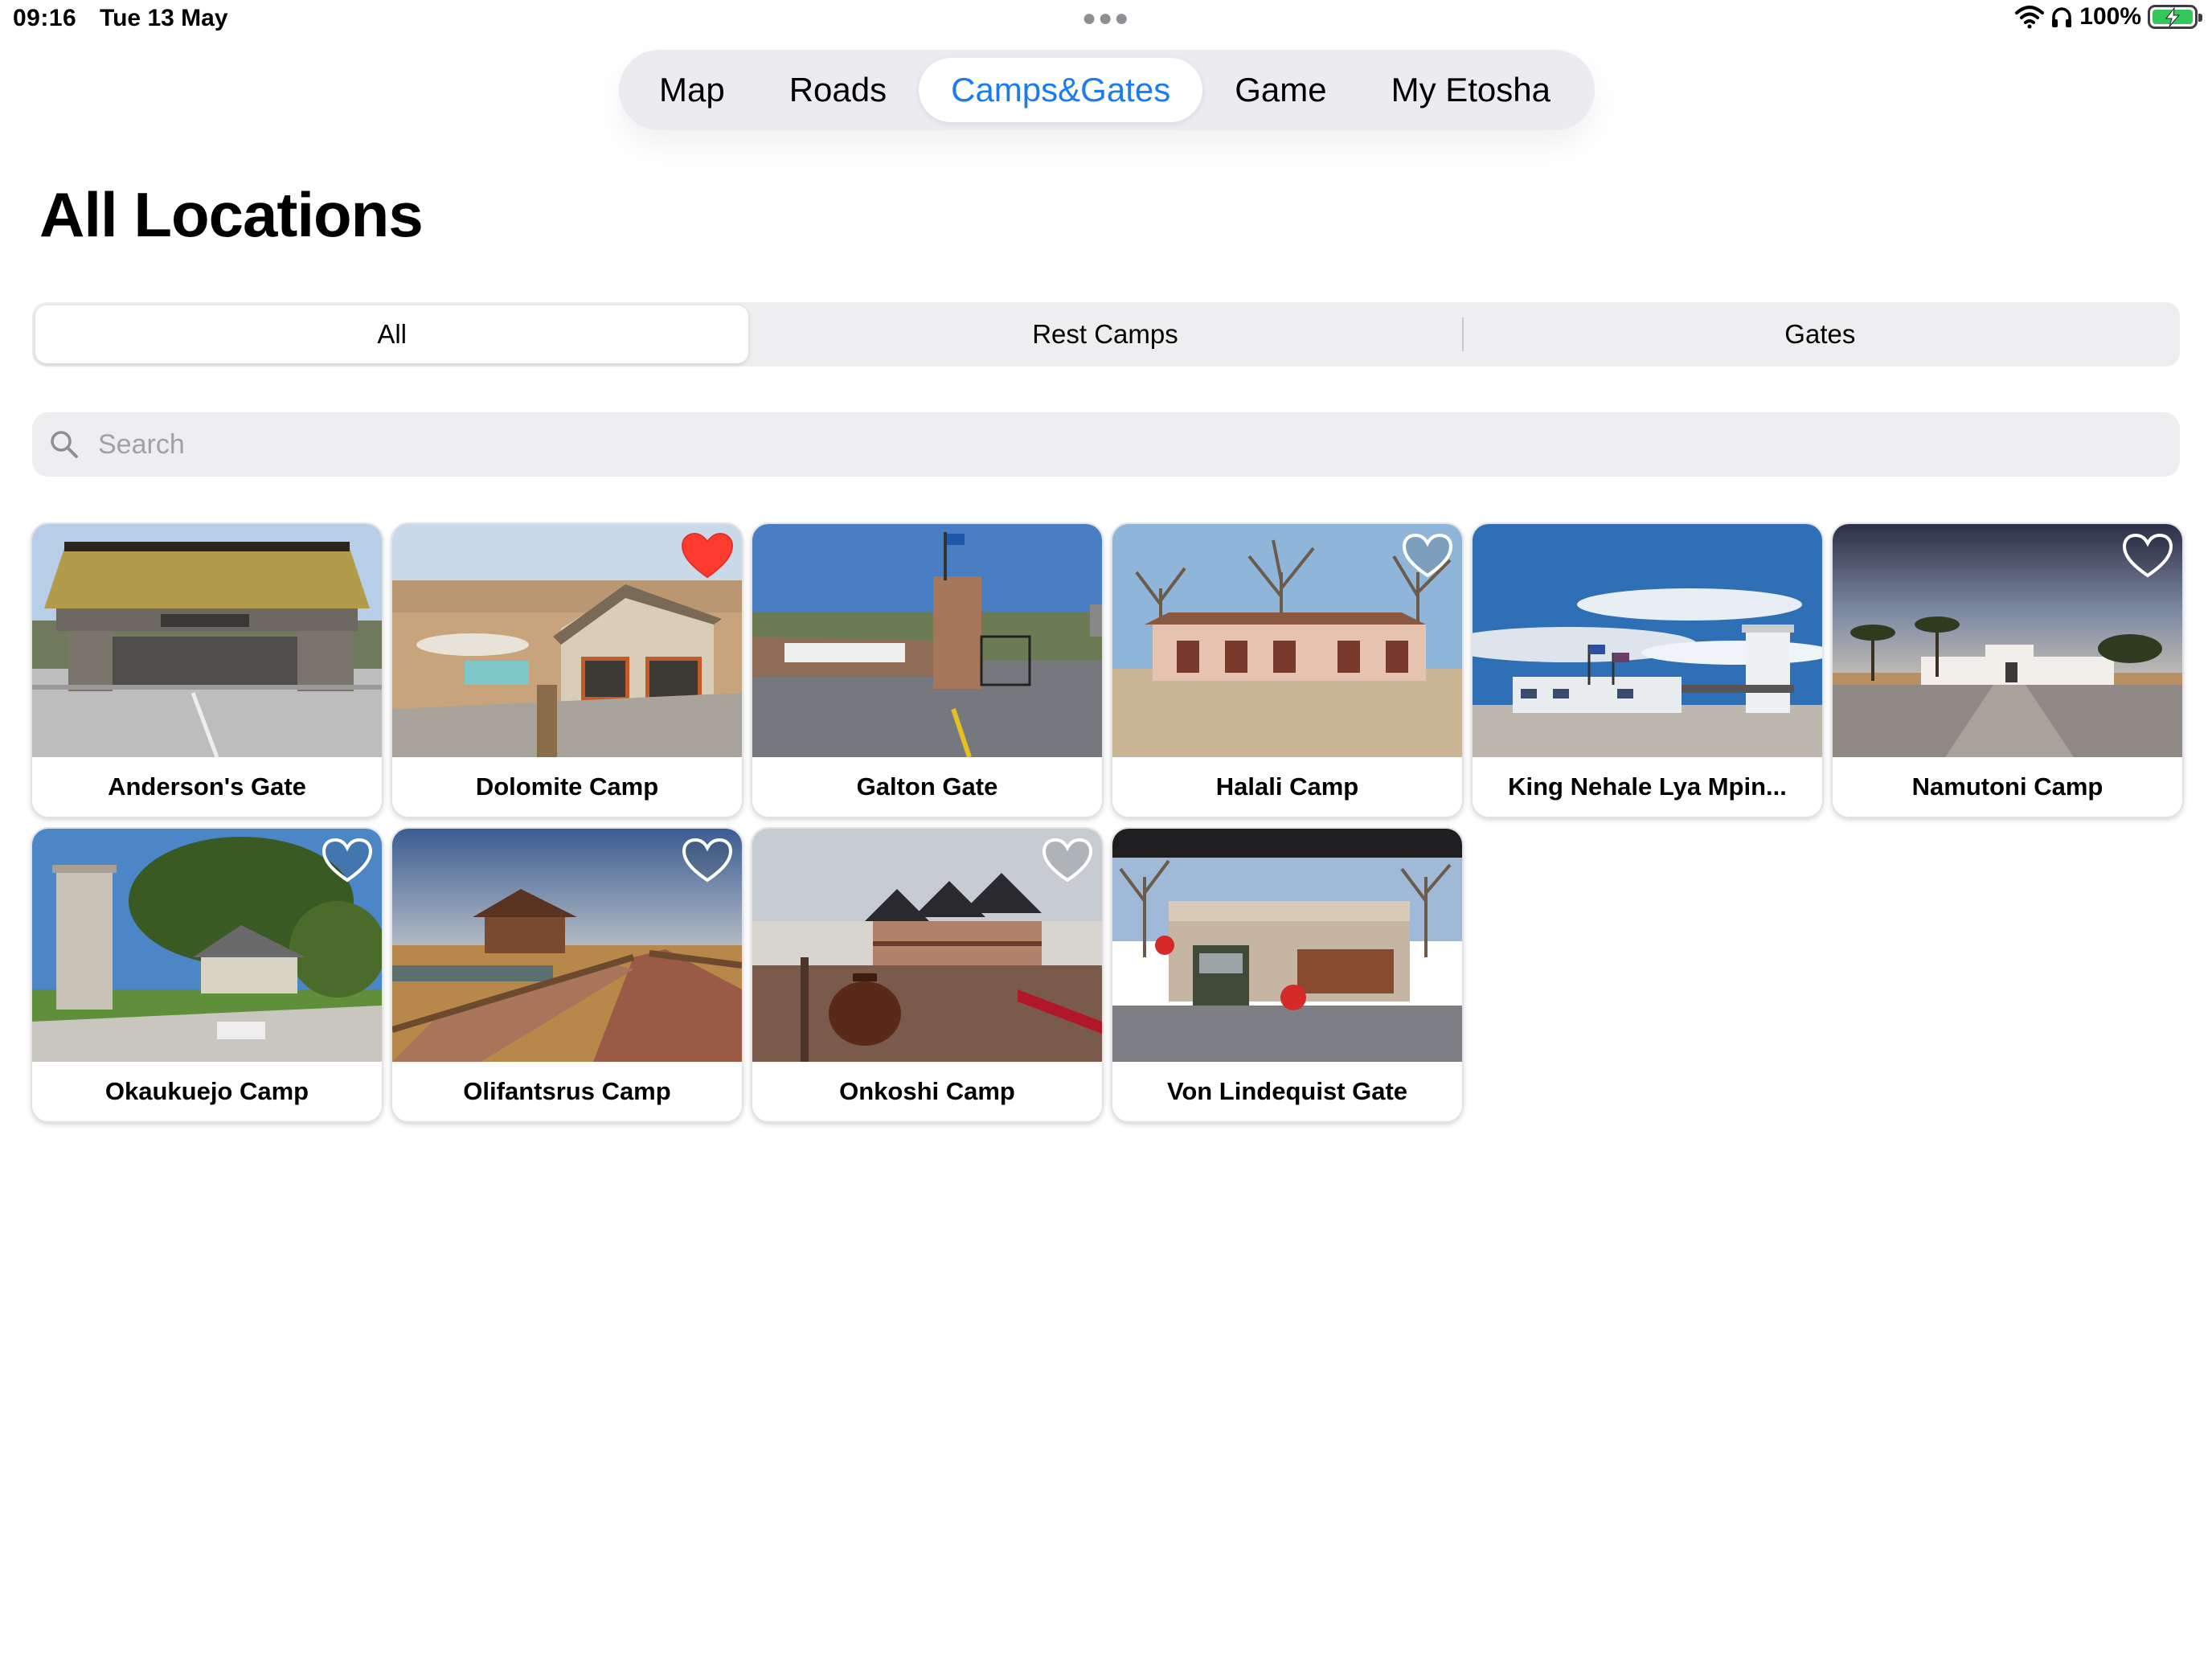 Image resolution: width=2212 pixels, height=1659 pixels. What do you see at coordinates (1138, 444) in the screenshot?
I see `search-input` at bounding box center [1138, 444].